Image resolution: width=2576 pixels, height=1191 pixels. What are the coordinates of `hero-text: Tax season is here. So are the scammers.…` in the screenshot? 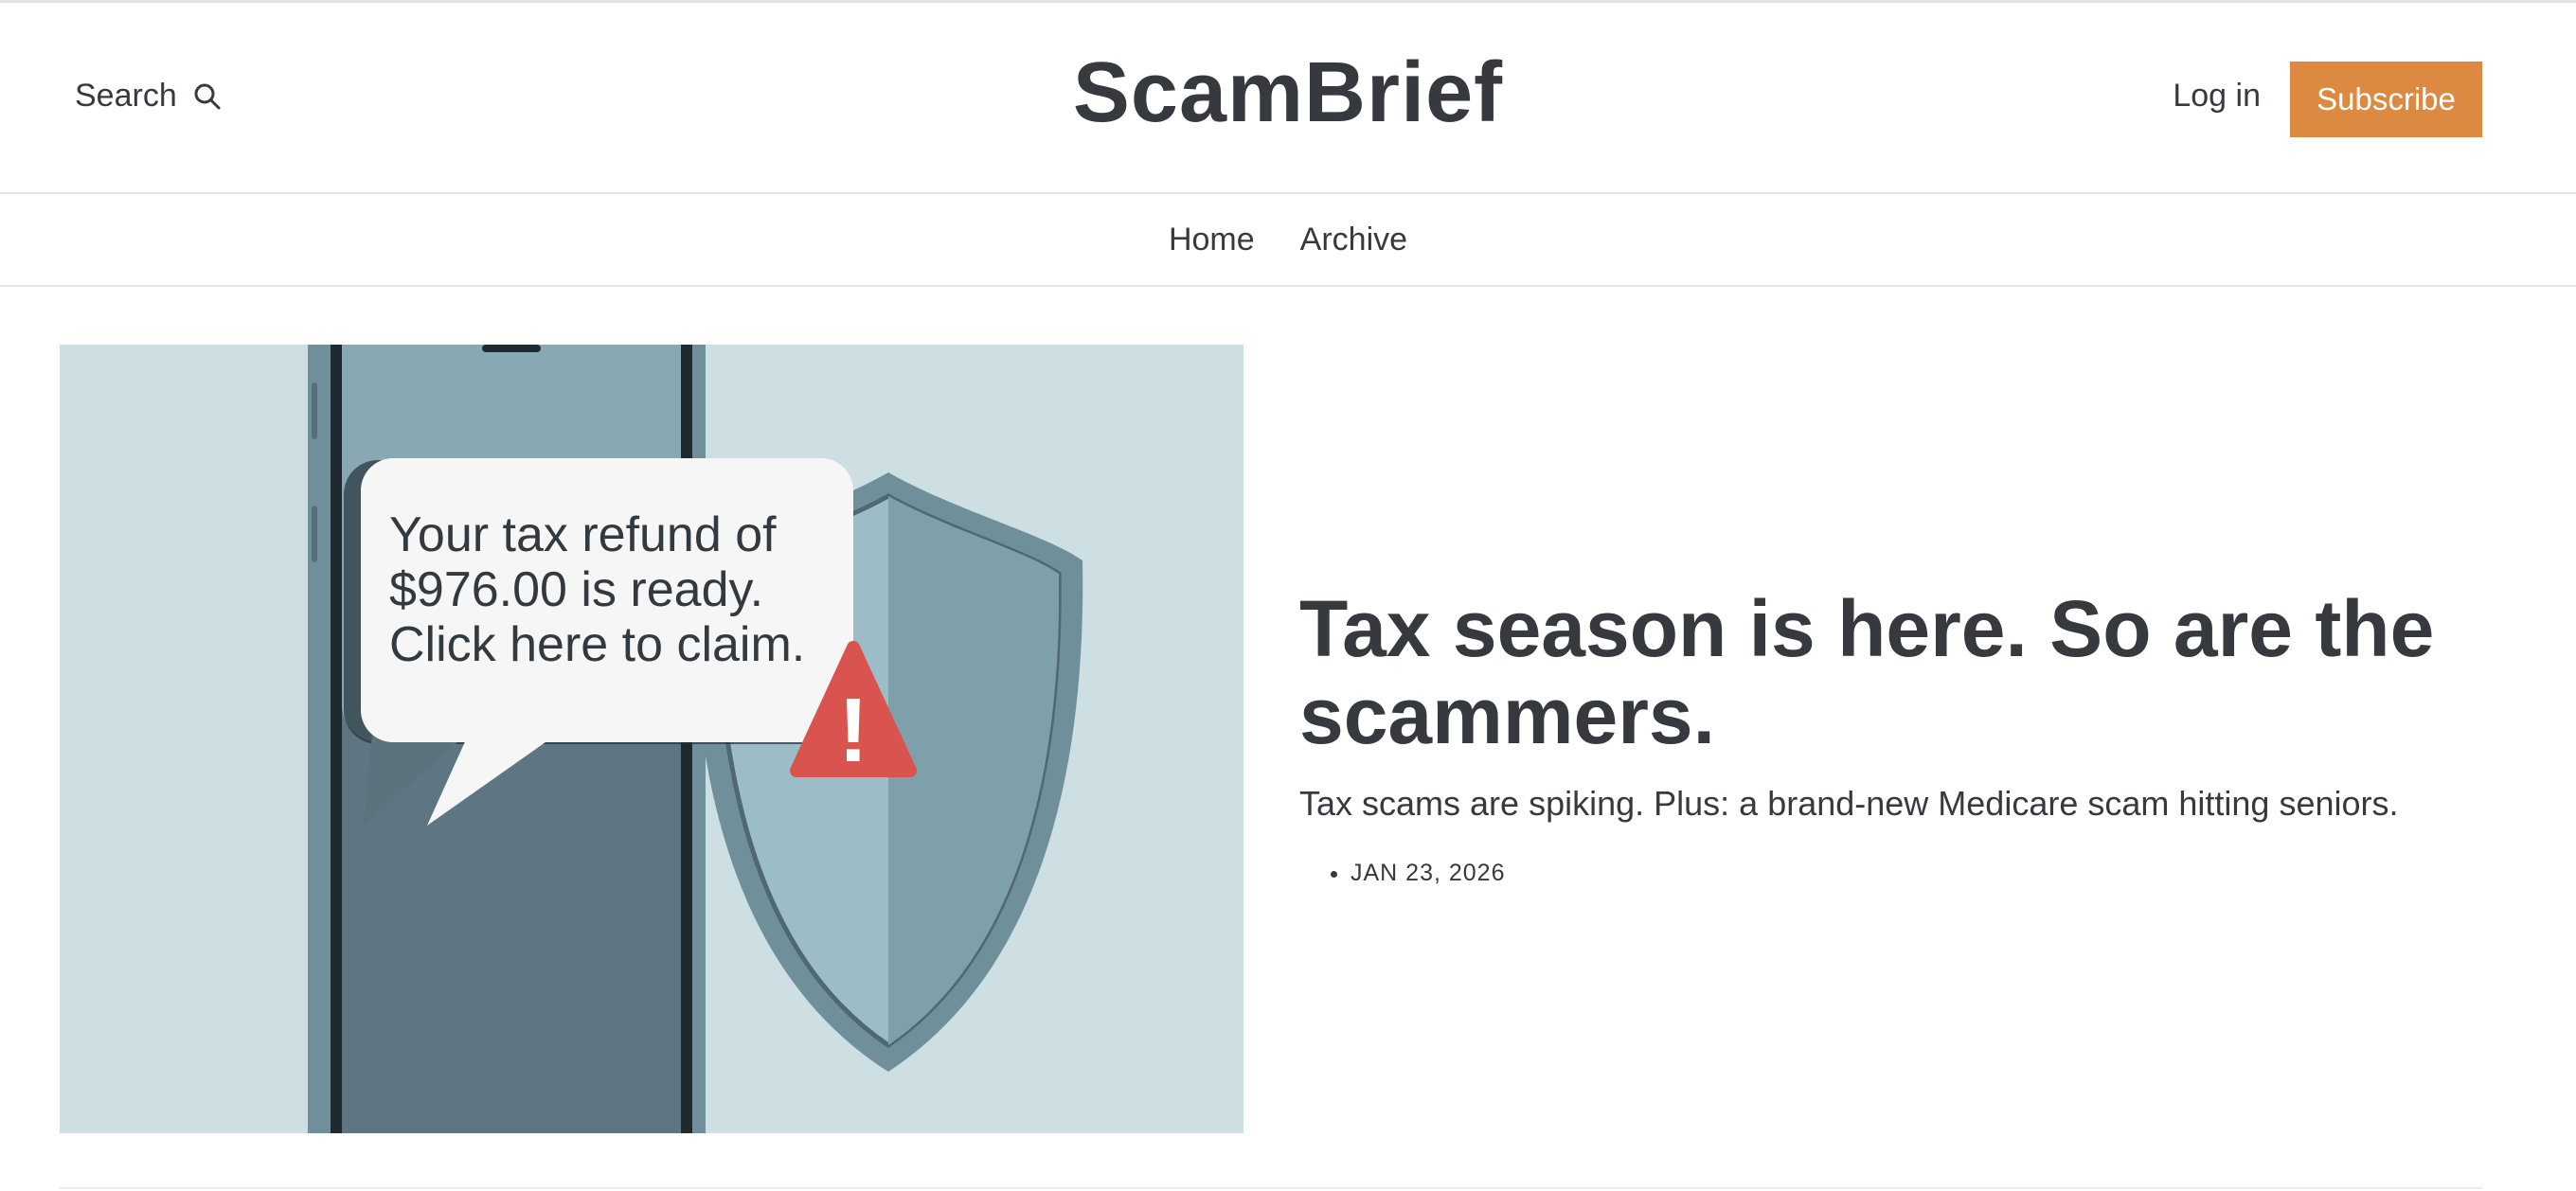 It's located at (1915, 736).